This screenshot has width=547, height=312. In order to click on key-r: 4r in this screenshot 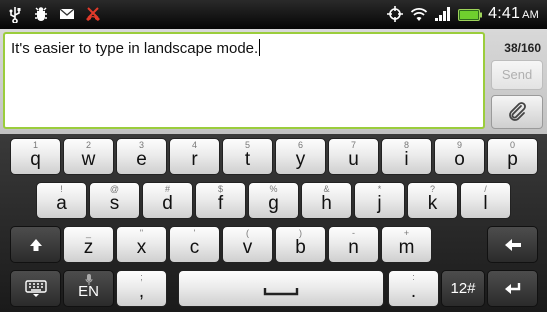, I will do `click(194, 156)`.